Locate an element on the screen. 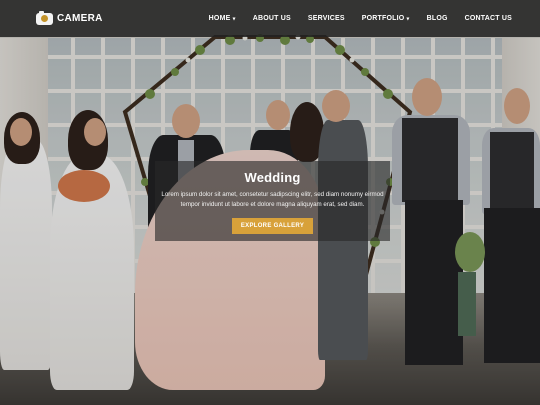 Image resolution: width=540 pixels, height=405 pixels. brand-logo: CAMERA is located at coordinates (69, 17).